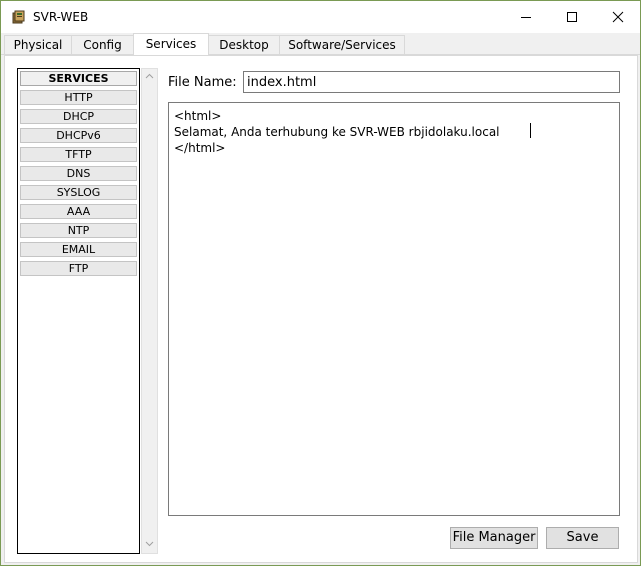 This screenshot has height=566, width=641. Describe the element at coordinates (78, 249) in the screenshot. I see `service-item-email: EMAIL` at that location.